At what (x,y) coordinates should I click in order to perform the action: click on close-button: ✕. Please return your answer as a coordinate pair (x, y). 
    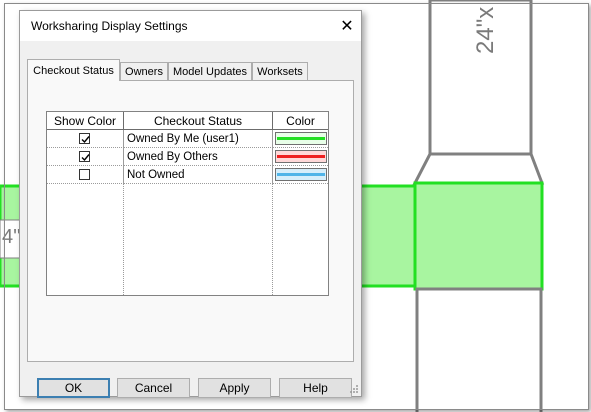
    Looking at the image, I should click on (347, 26).